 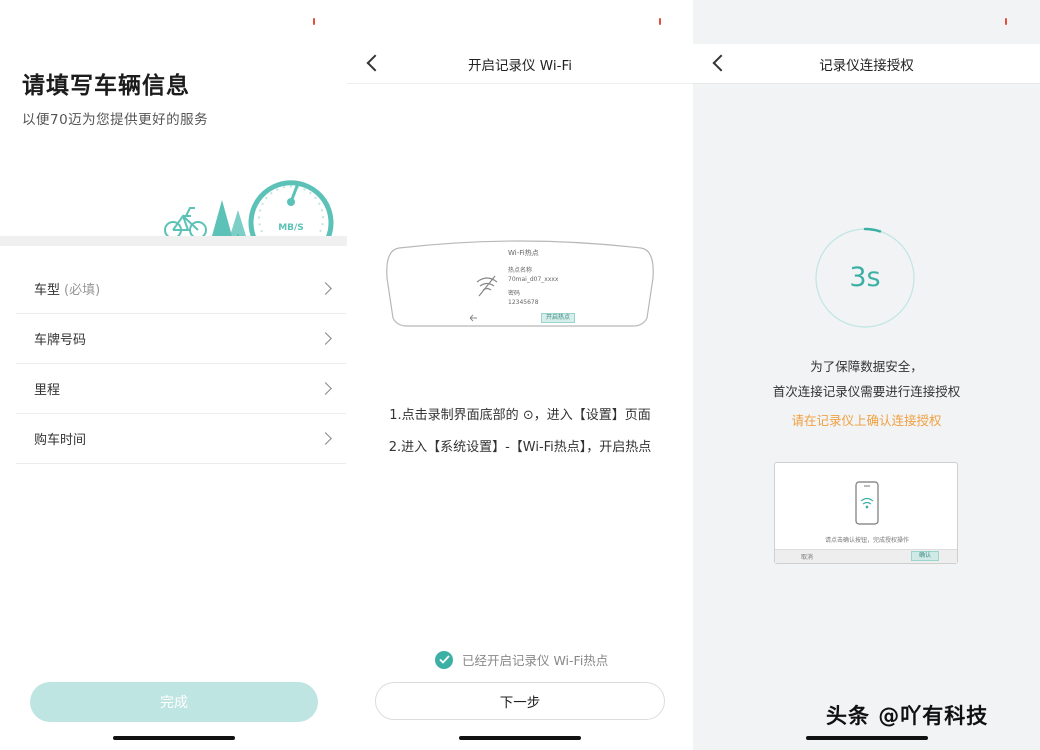 I want to click on wifi-enabled-checkbox: 已经开启记录仪 Wi-Fi热点, so click(x=521, y=659).